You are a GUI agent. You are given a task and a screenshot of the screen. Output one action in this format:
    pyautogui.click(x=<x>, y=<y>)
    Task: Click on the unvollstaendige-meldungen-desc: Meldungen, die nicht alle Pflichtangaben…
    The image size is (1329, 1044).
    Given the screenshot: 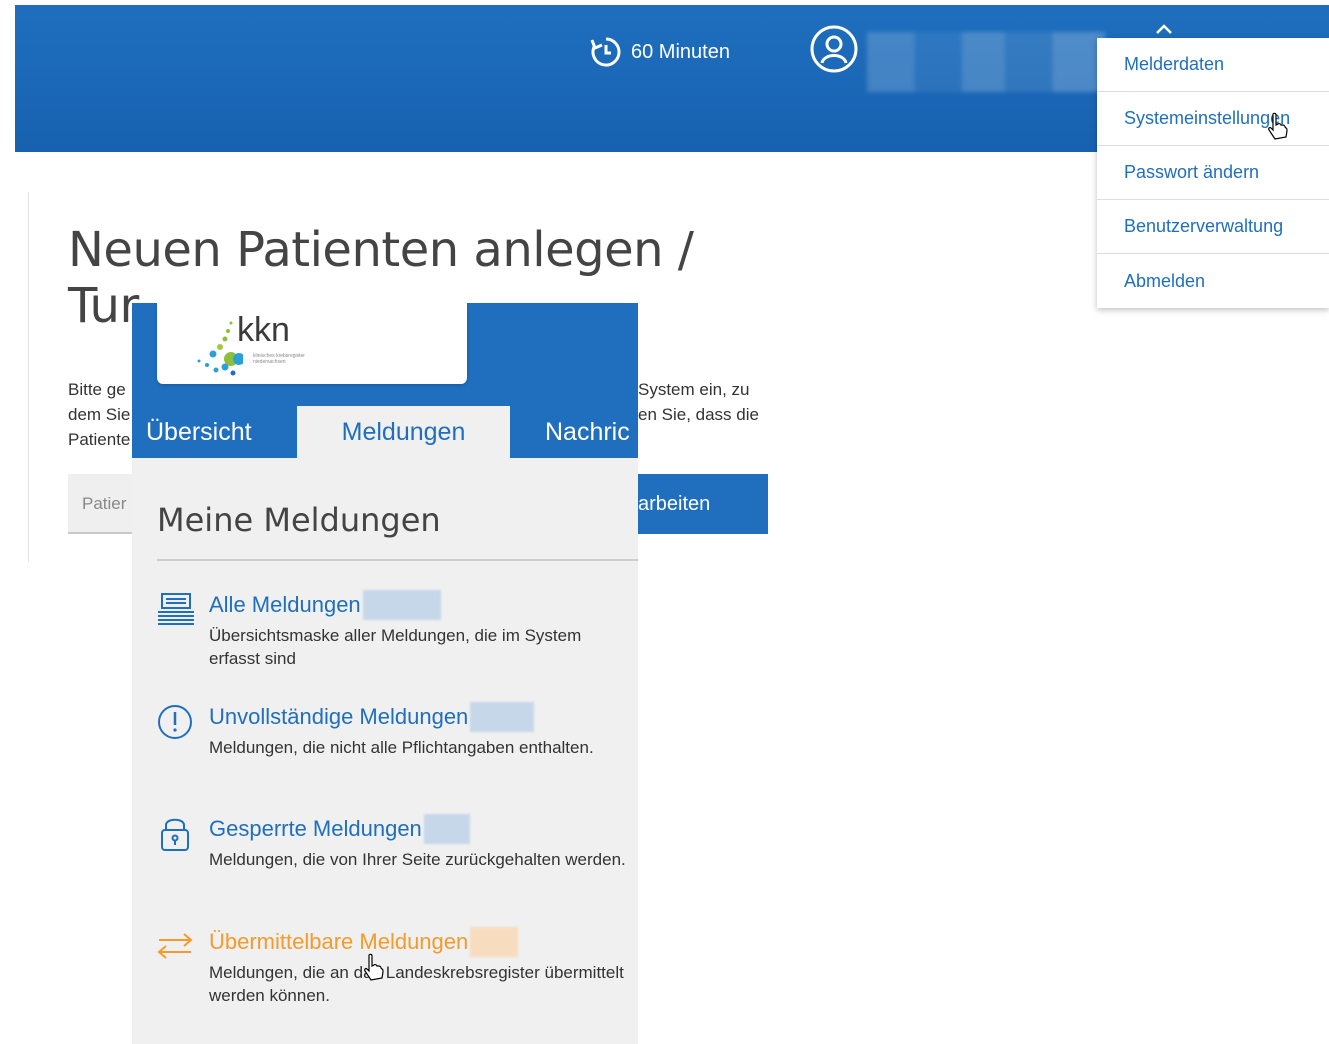 What is the action you would take?
    pyautogui.click(x=401, y=747)
    